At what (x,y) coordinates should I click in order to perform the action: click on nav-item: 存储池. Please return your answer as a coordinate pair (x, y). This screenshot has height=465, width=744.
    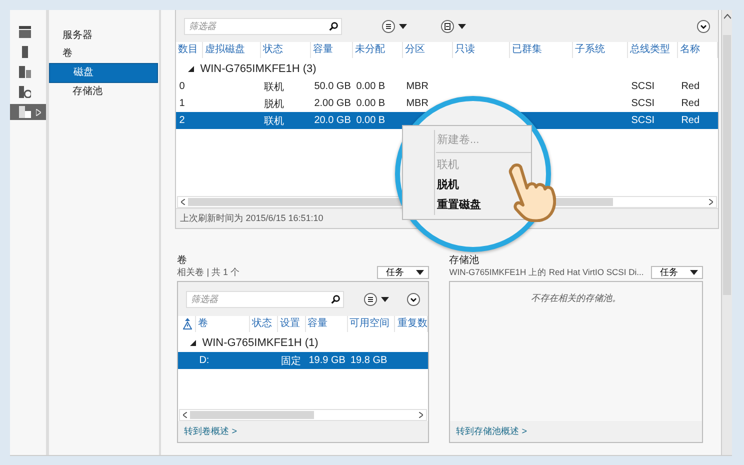
    Looking at the image, I should click on (104, 92).